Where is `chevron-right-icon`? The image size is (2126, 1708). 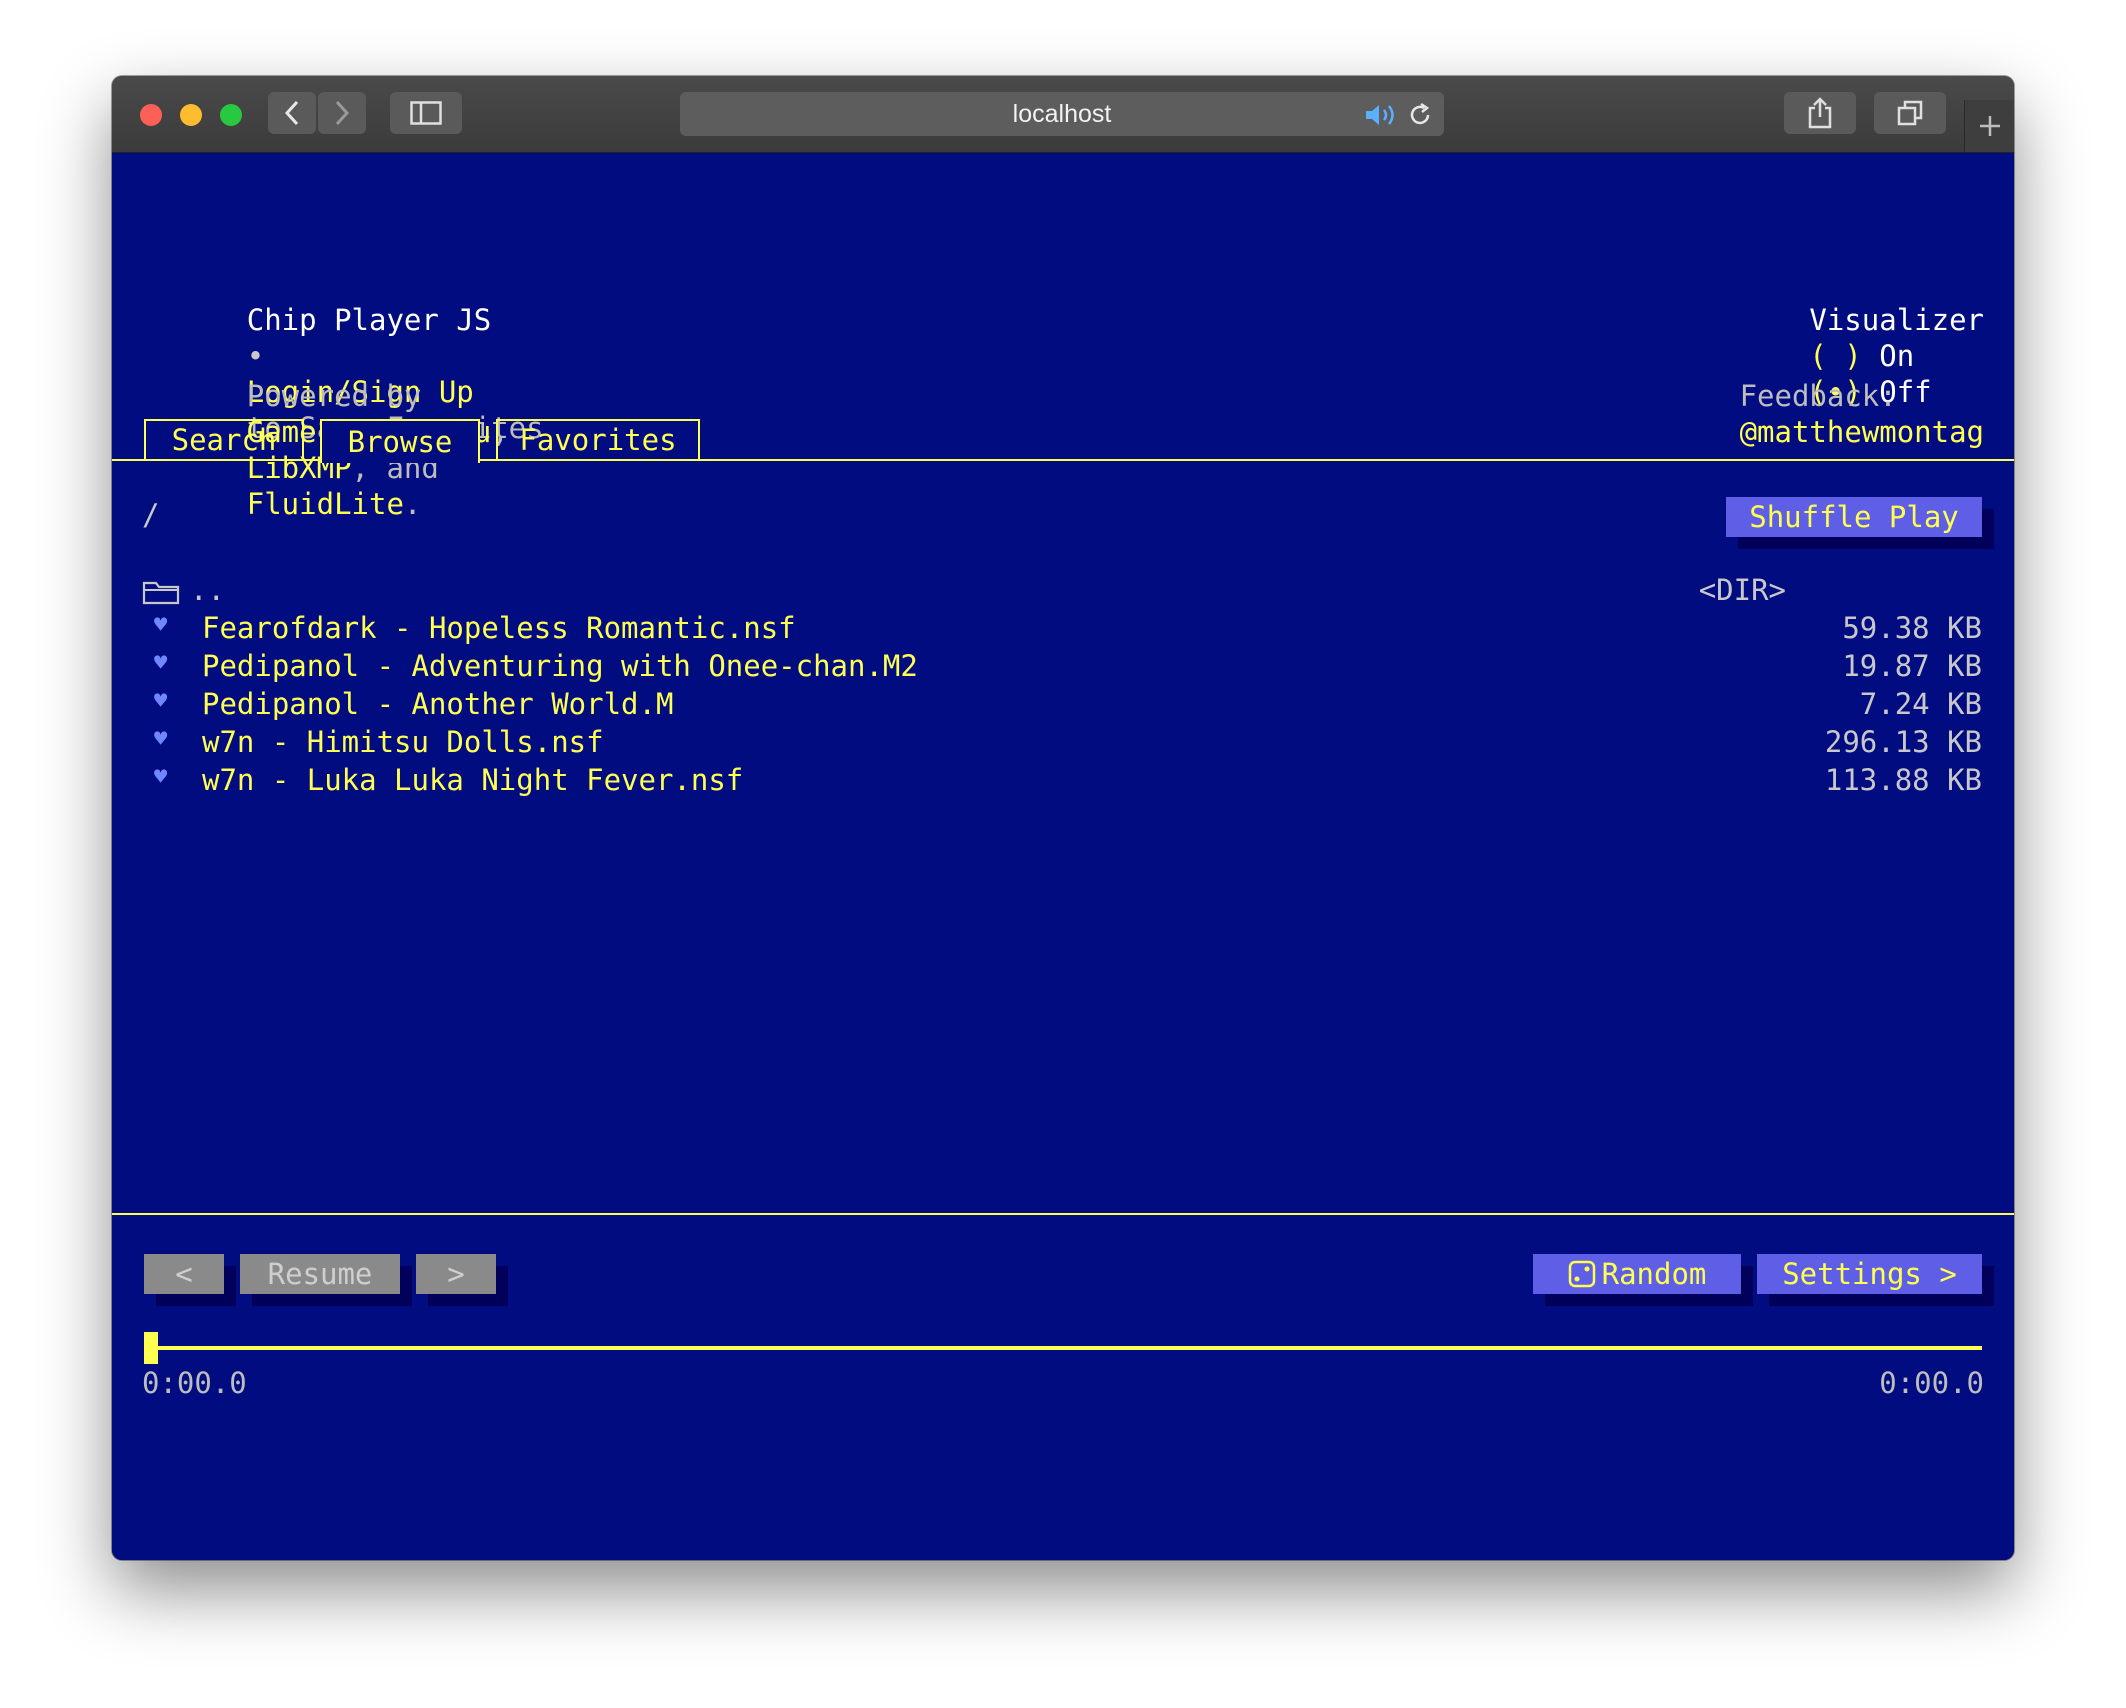 chevron-right-icon is located at coordinates (342, 113).